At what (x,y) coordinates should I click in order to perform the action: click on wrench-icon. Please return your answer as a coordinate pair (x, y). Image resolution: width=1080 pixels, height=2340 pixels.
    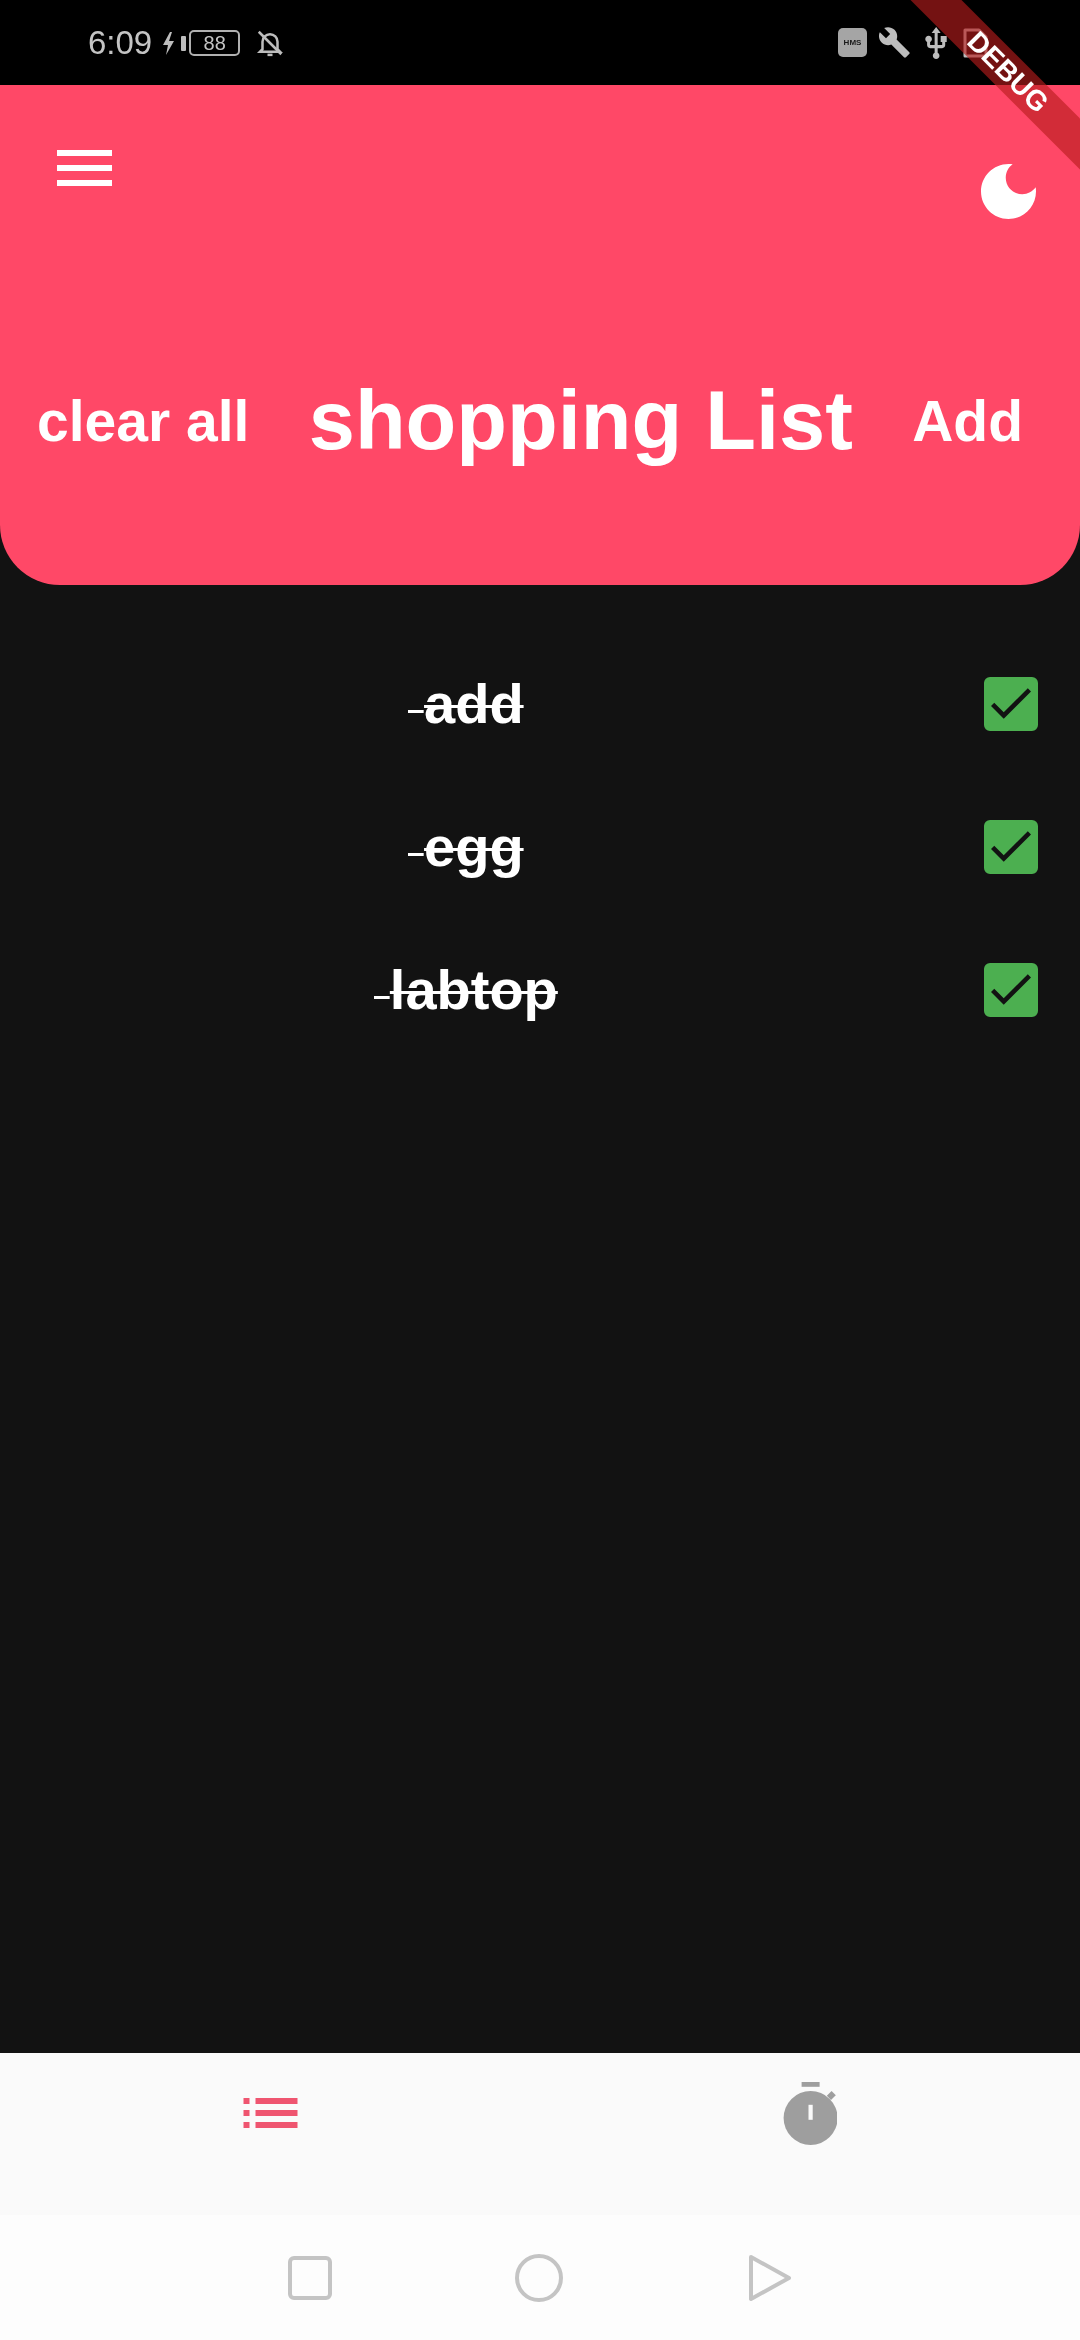
    Looking at the image, I should click on (894, 42).